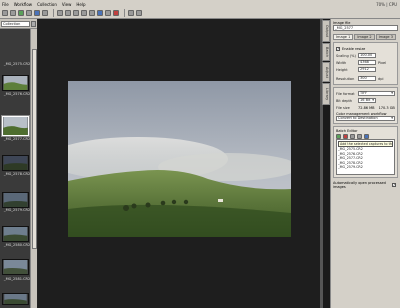 This screenshot has height=308, width=400. Describe the element at coordinates (17, 64) in the screenshot. I see `thumbnail-label: _MG_2575.CR2` at that location.